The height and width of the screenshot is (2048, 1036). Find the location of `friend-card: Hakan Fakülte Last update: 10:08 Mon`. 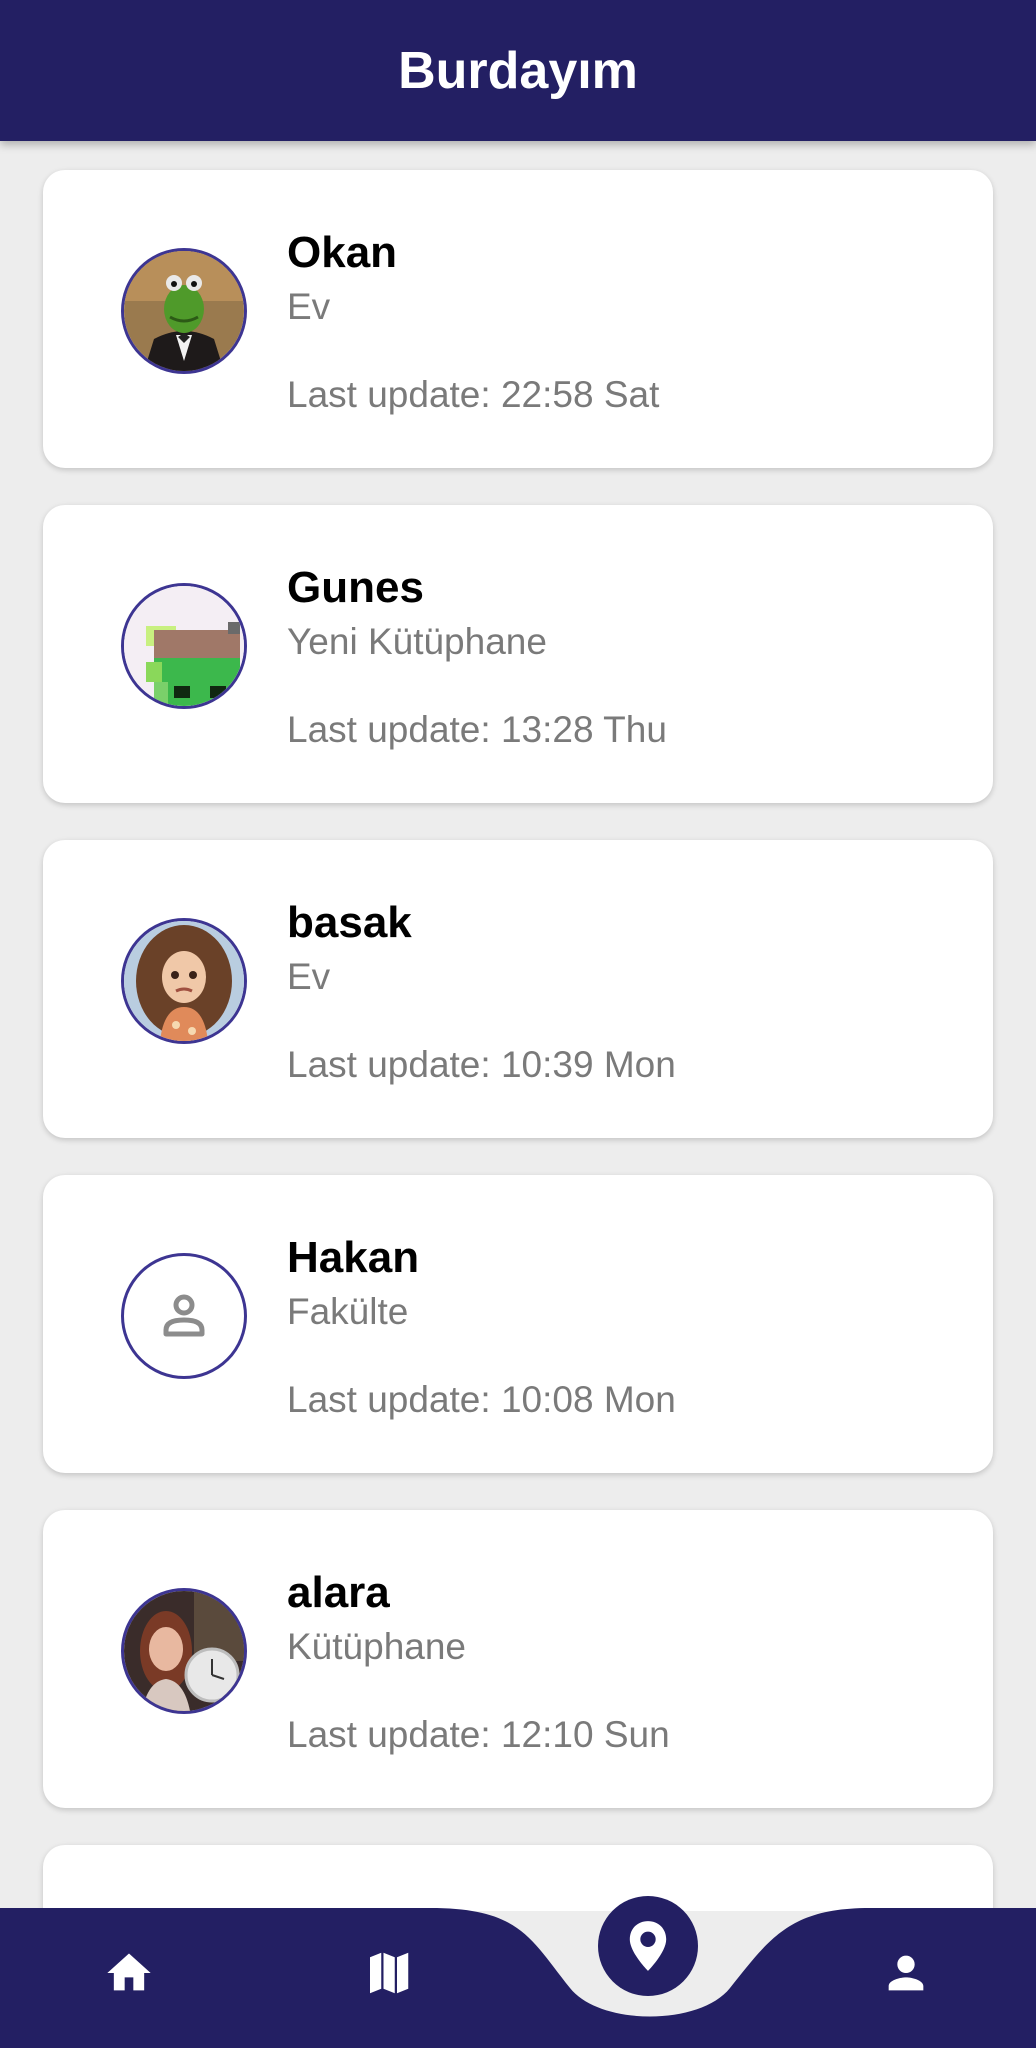

friend-card: Hakan Fakülte Last update: 10:08 Mon is located at coordinates (518, 1324).